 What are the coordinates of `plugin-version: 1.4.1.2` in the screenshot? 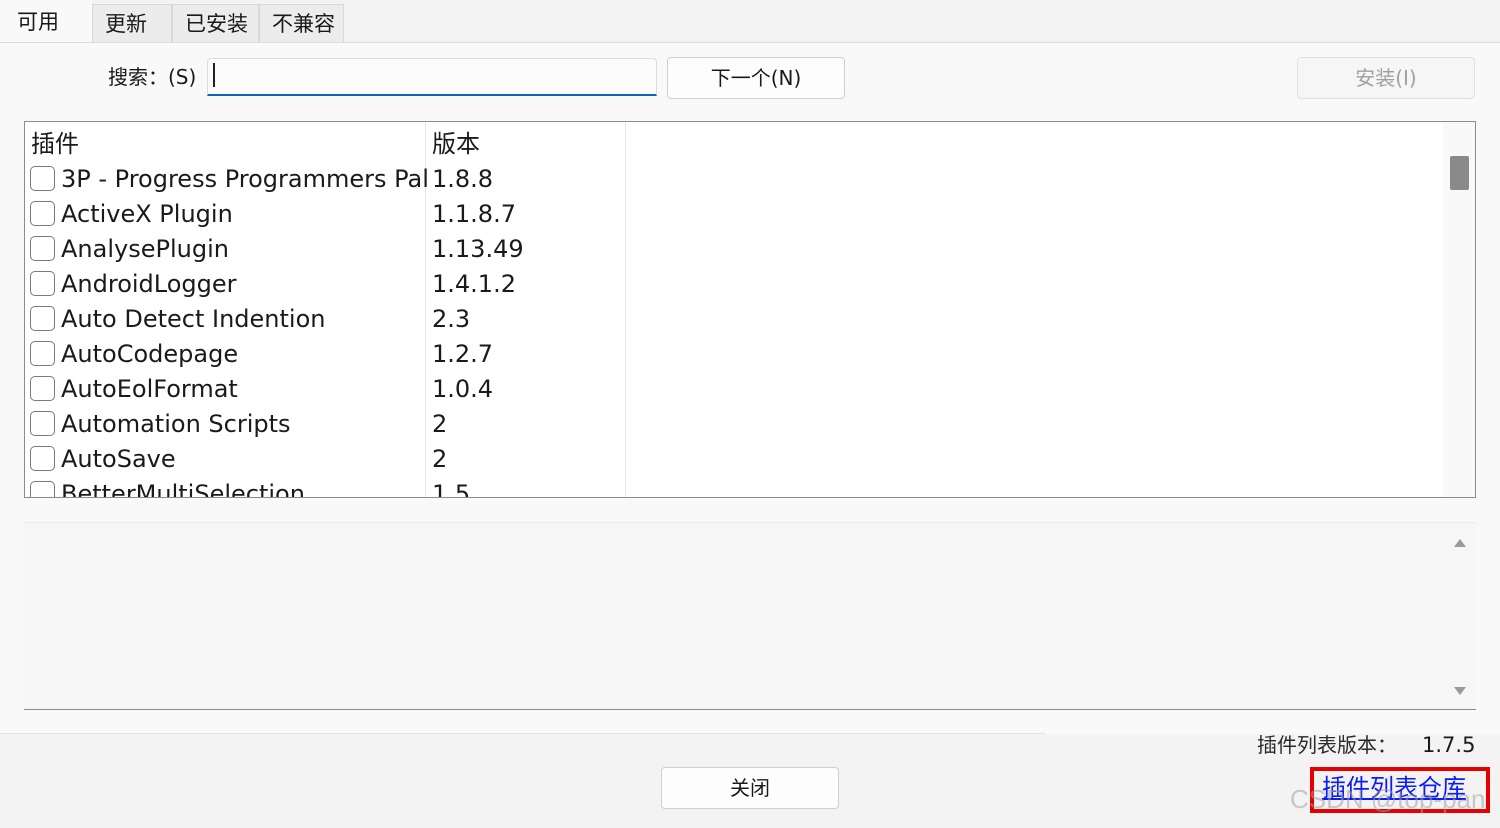 It's located at (474, 284).